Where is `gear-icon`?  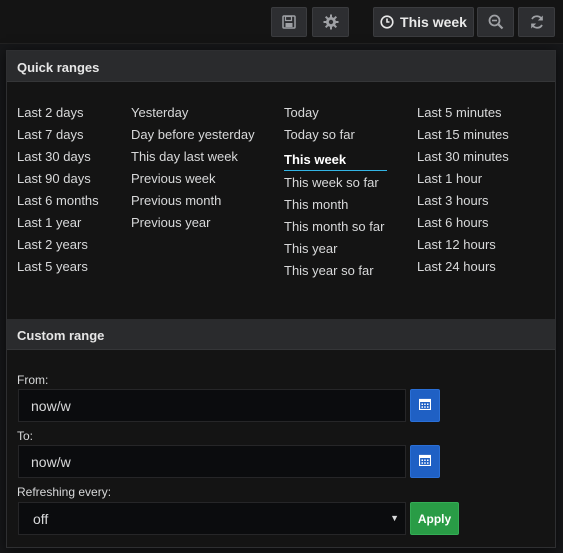 gear-icon is located at coordinates (331, 22).